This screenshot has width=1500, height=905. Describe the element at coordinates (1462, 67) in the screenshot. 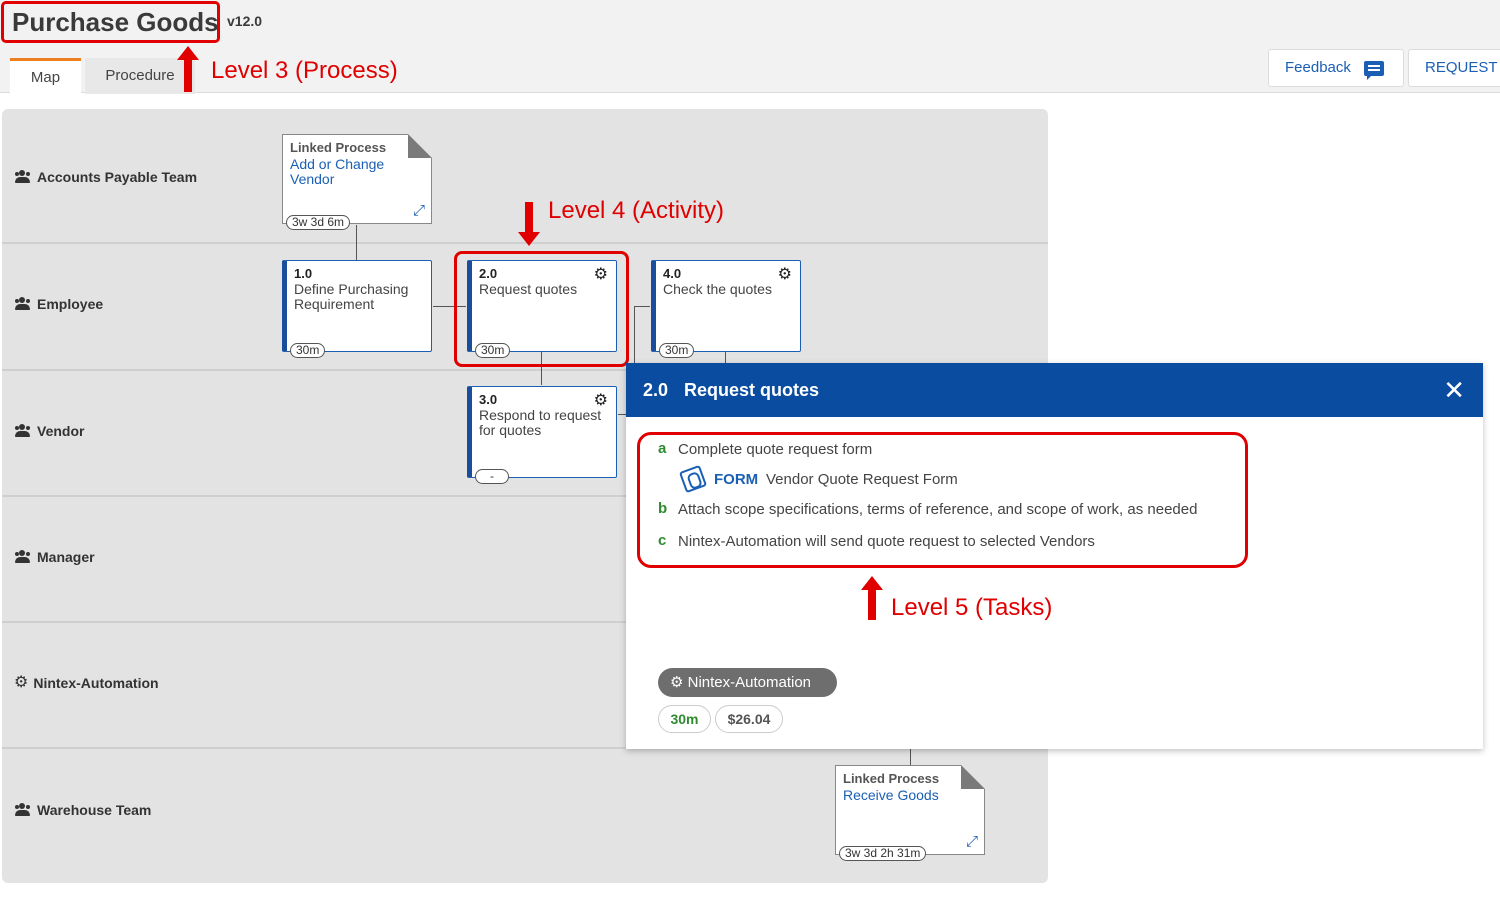

I see `request-label: REQUEST A` at that location.